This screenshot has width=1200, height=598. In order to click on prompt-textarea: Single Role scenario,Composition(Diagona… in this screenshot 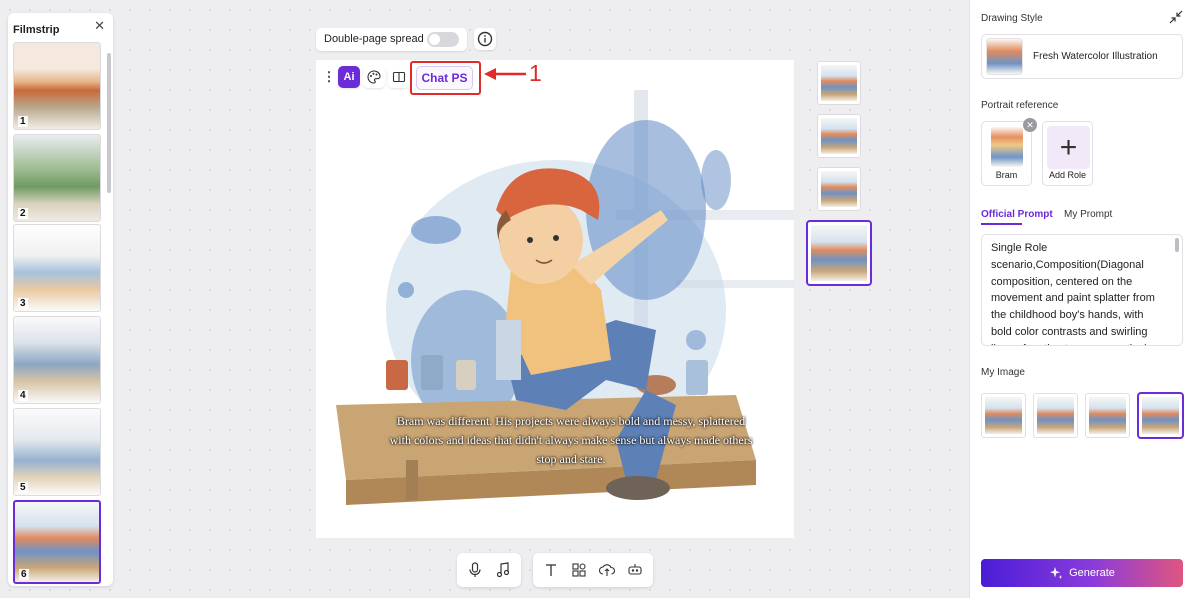, I will do `click(1082, 290)`.